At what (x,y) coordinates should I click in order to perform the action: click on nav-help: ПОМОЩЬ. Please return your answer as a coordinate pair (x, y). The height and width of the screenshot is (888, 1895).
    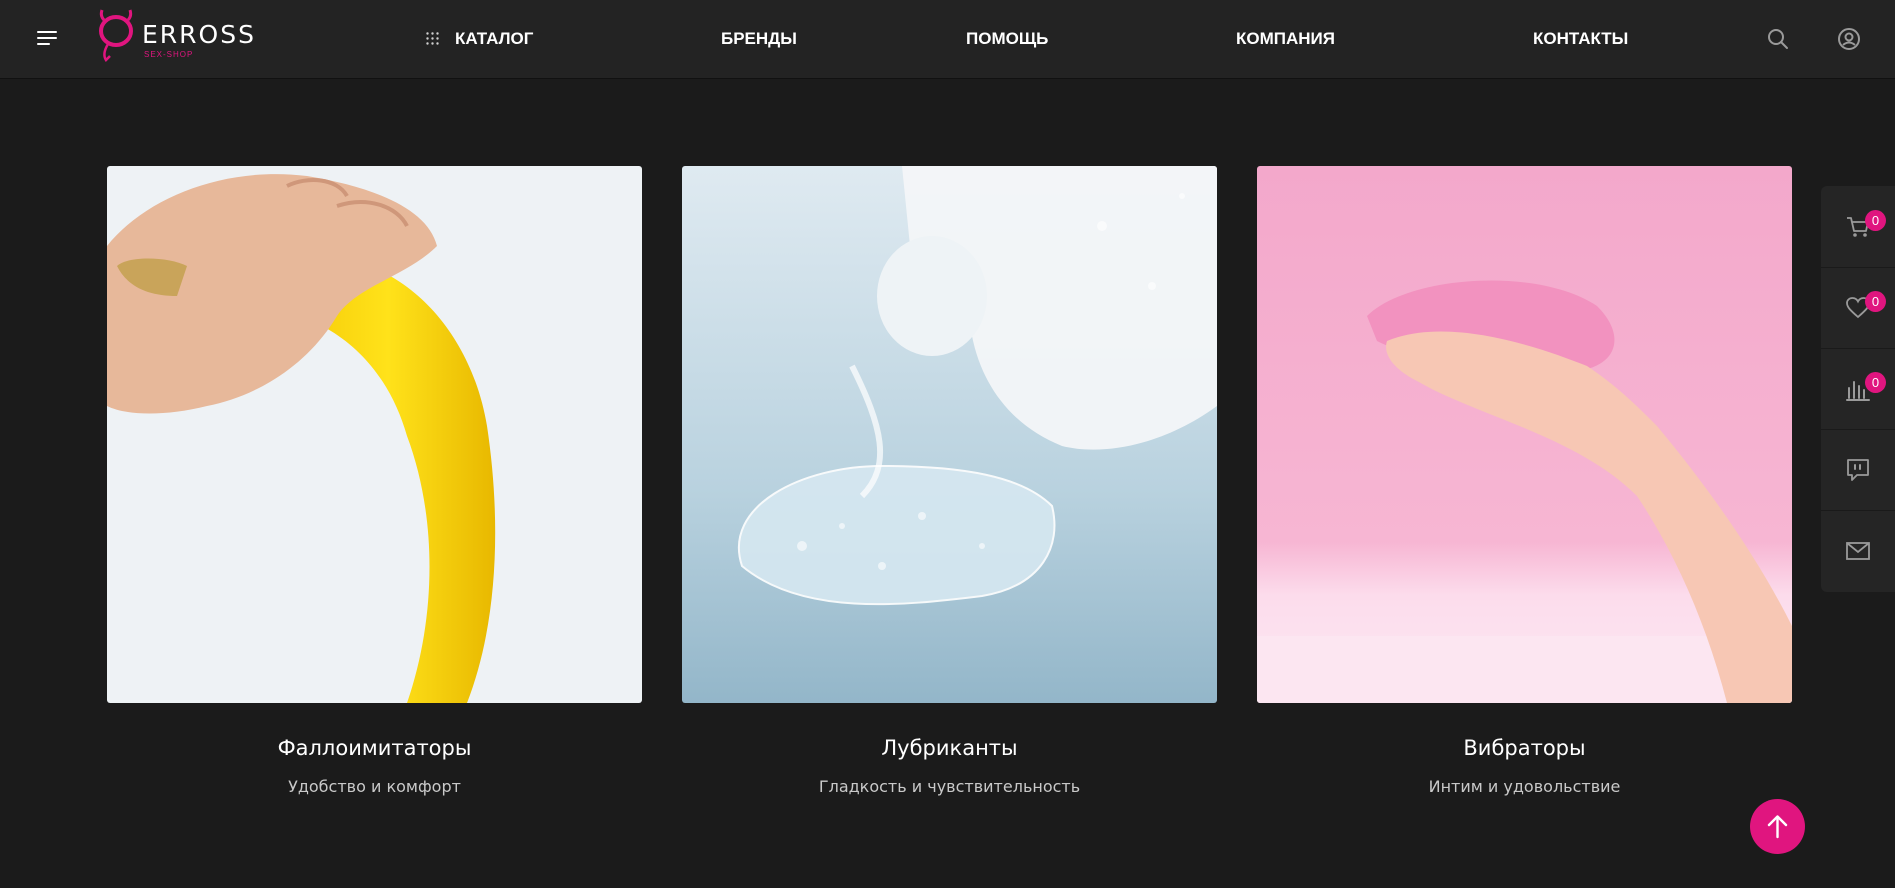
    Looking at the image, I should click on (1007, 39).